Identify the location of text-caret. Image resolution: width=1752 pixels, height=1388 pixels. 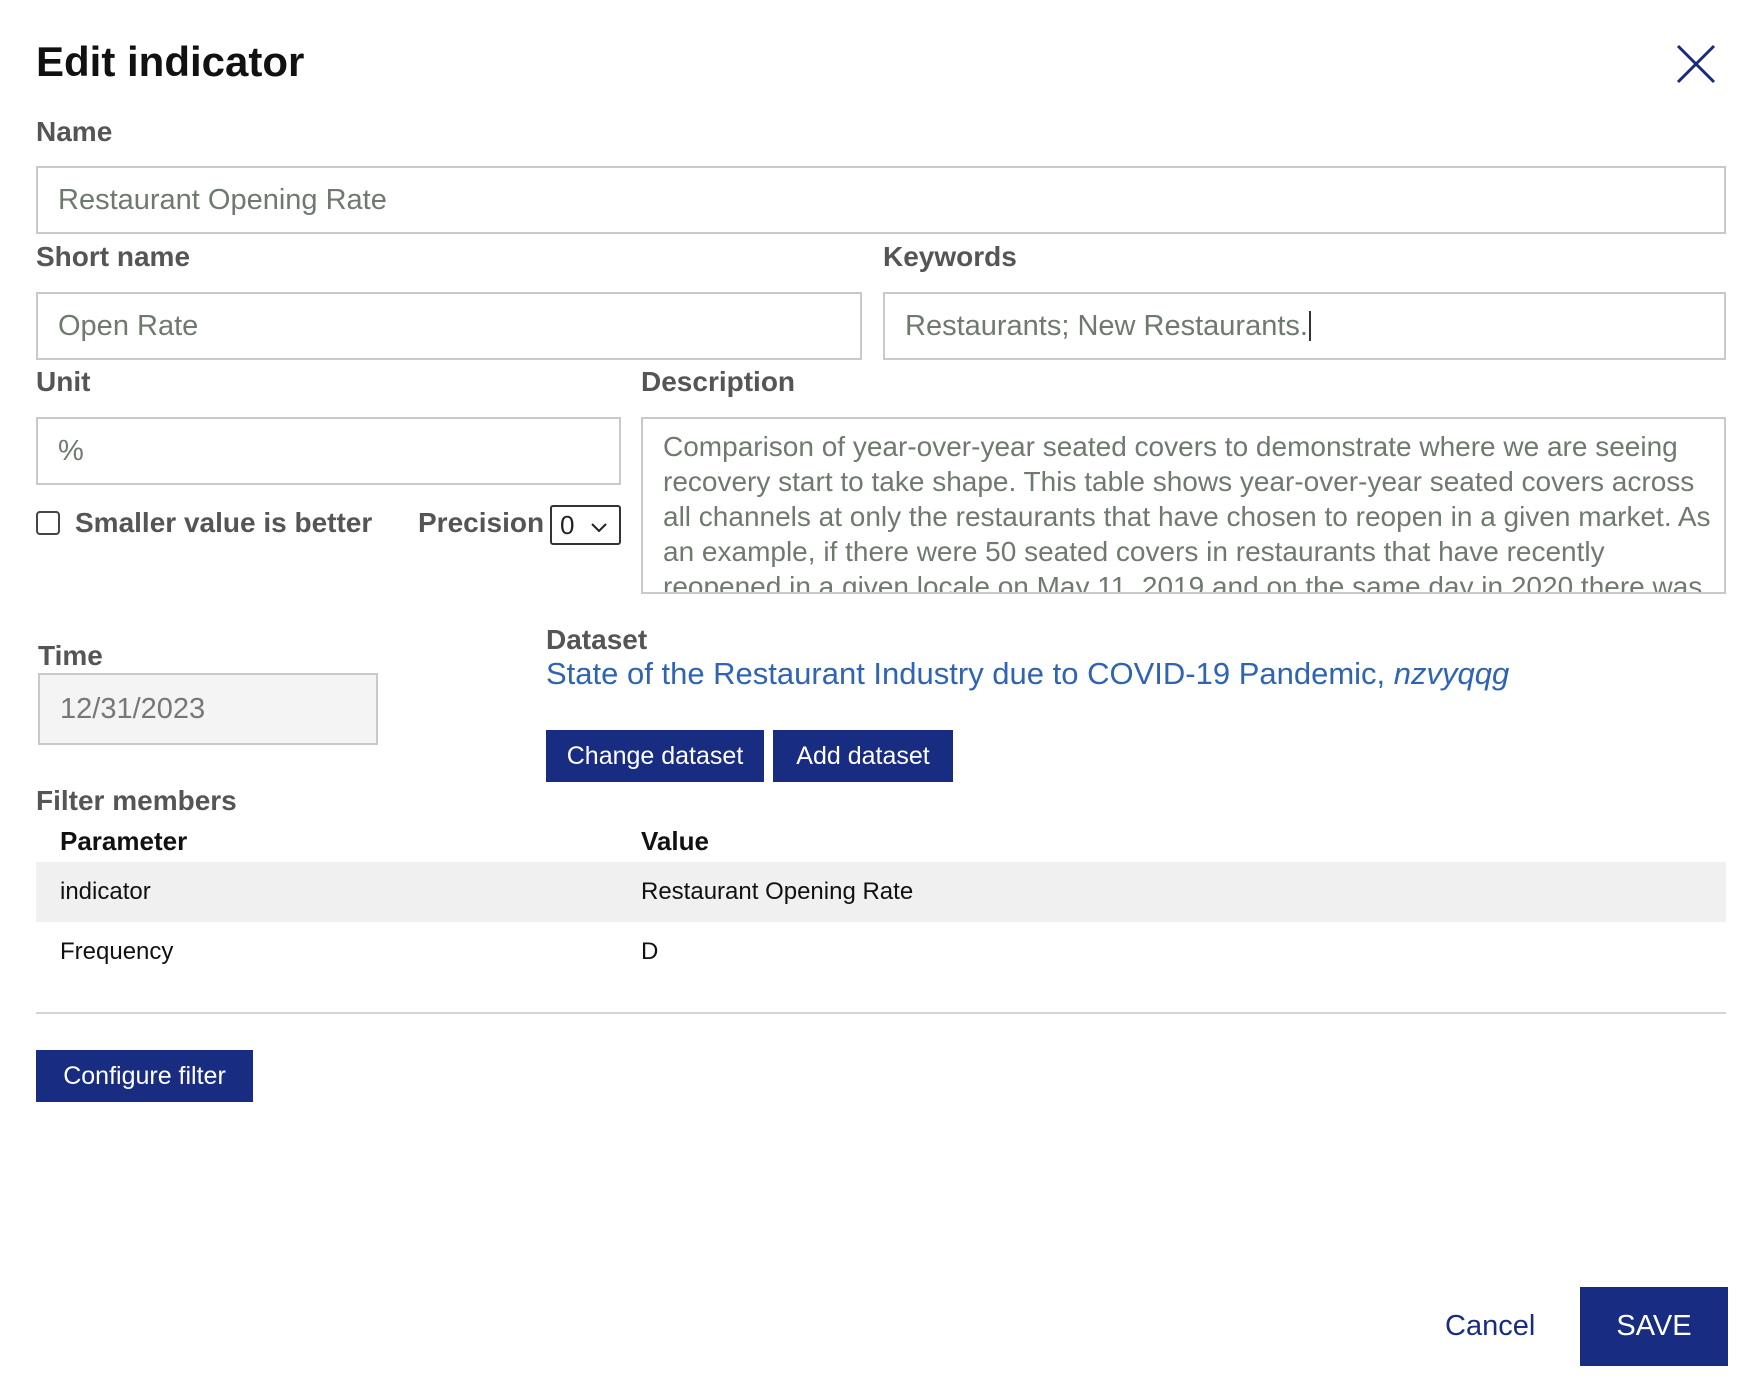
(1309, 326).